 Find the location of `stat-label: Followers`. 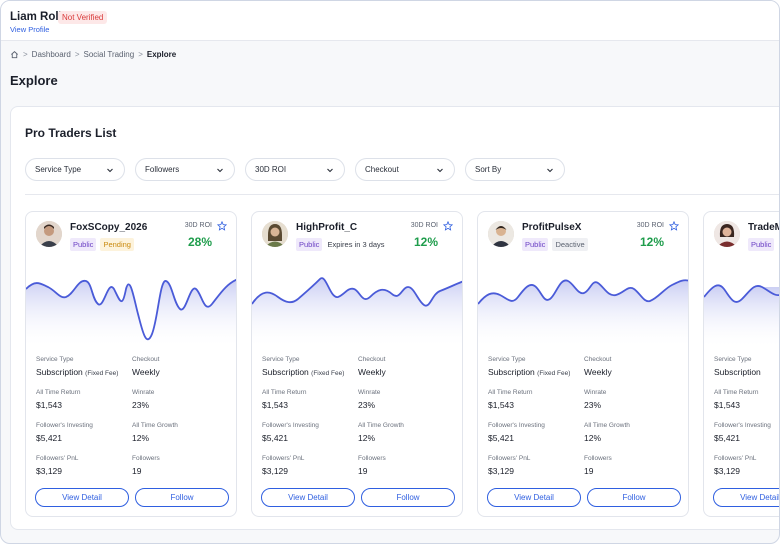

stat-label: Followers is located at coordinates (372, 458).